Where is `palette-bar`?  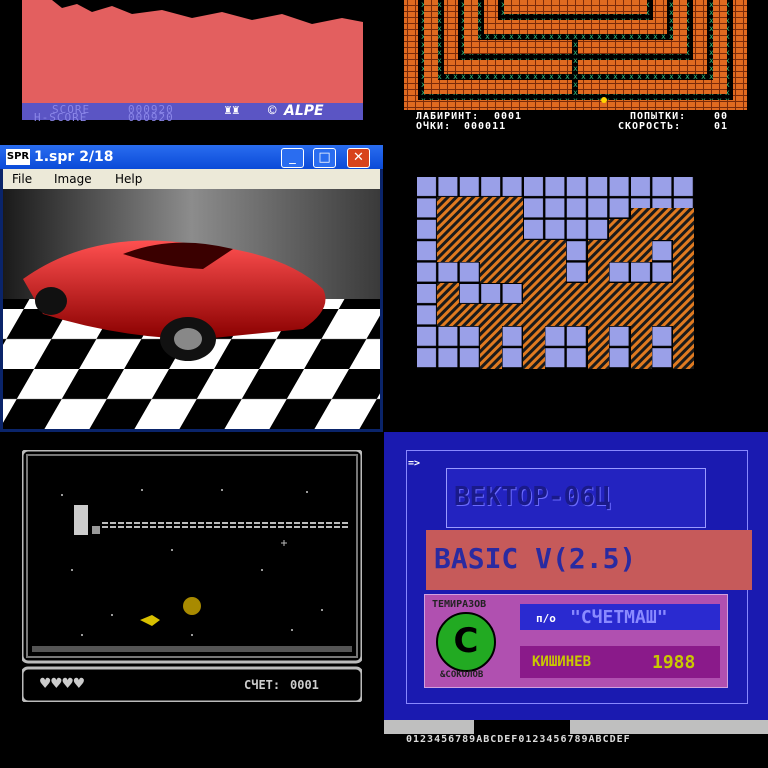 palette-bar is located at coordinates (576, 727).